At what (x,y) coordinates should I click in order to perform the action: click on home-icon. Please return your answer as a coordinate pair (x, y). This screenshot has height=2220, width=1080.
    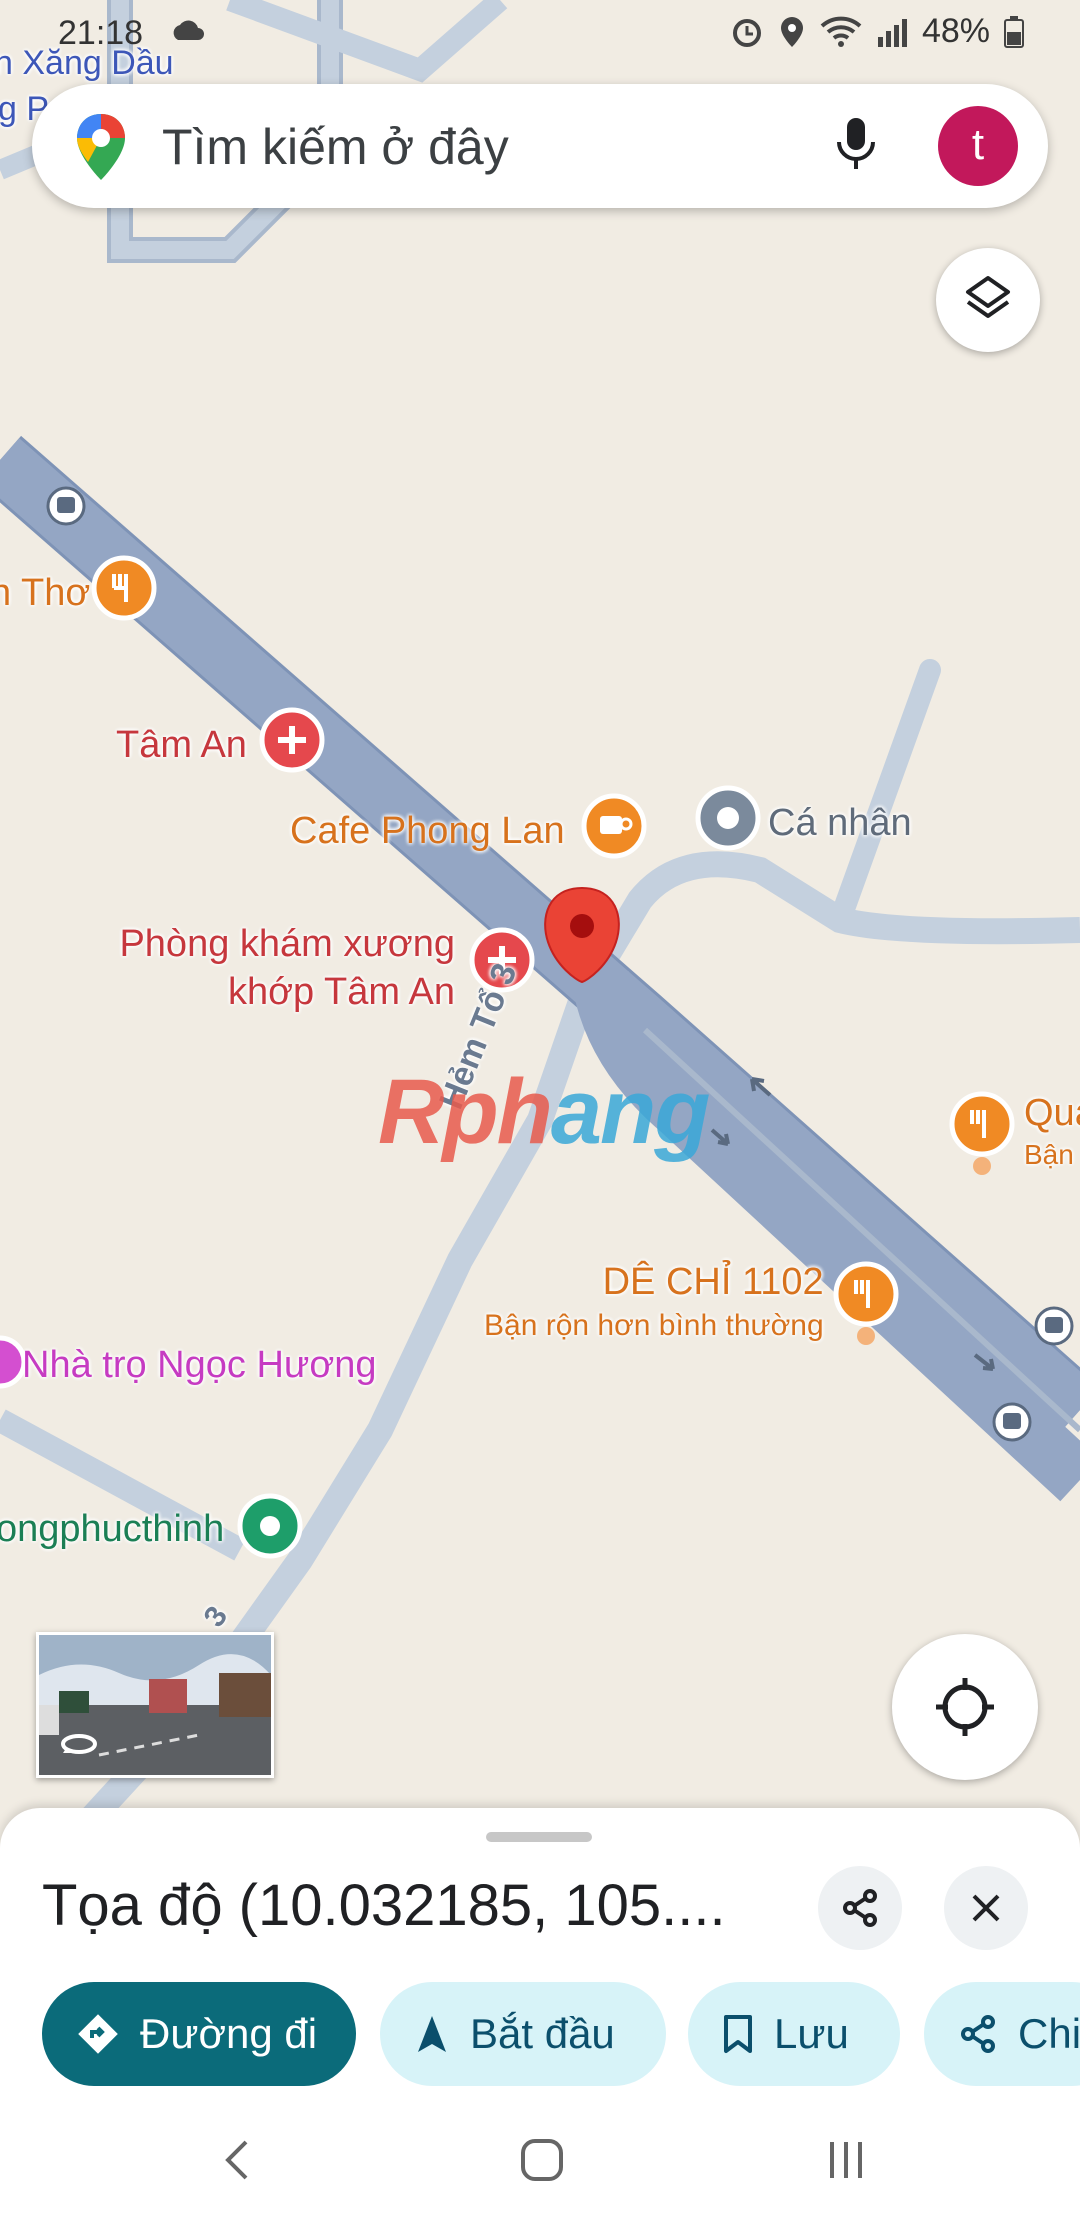
    Looking at the image, I should click on (542, 2160).